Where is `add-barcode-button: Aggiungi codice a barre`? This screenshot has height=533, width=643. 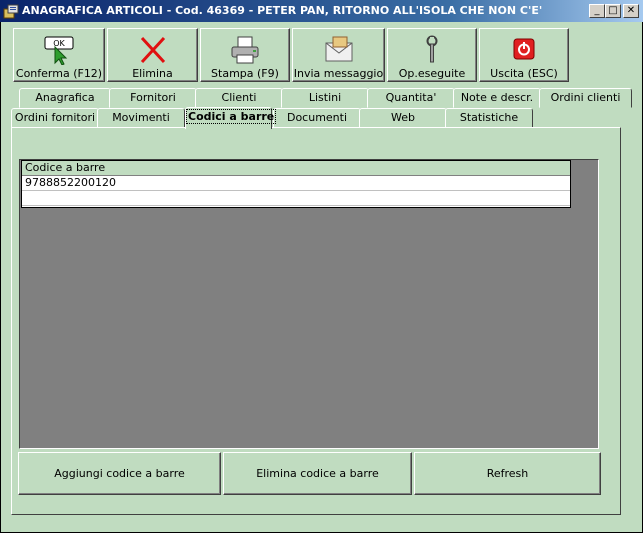
add-barcode-button: Aggiungi codice a barre is located at coordinates (119, 473).